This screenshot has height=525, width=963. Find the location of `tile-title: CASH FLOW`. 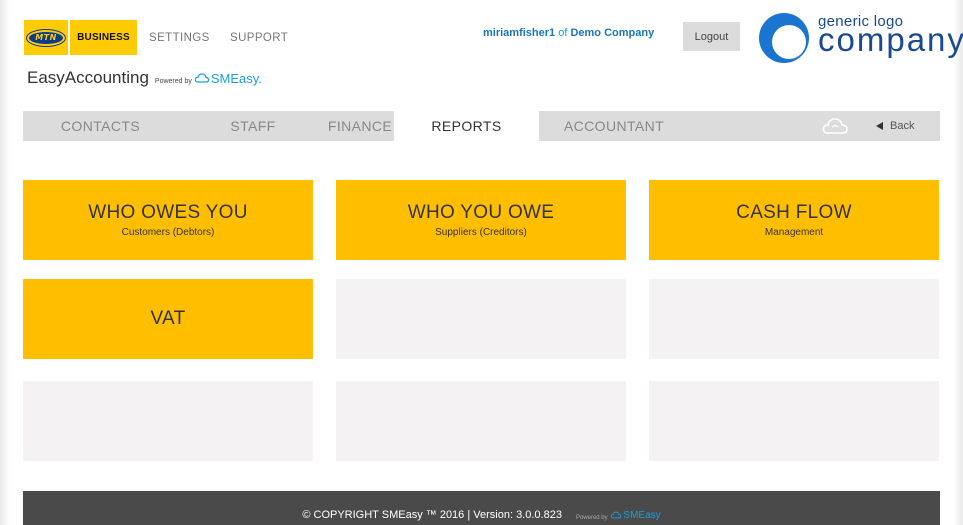

tile-title: CASH FLOW is located at coordinates (794, 212).